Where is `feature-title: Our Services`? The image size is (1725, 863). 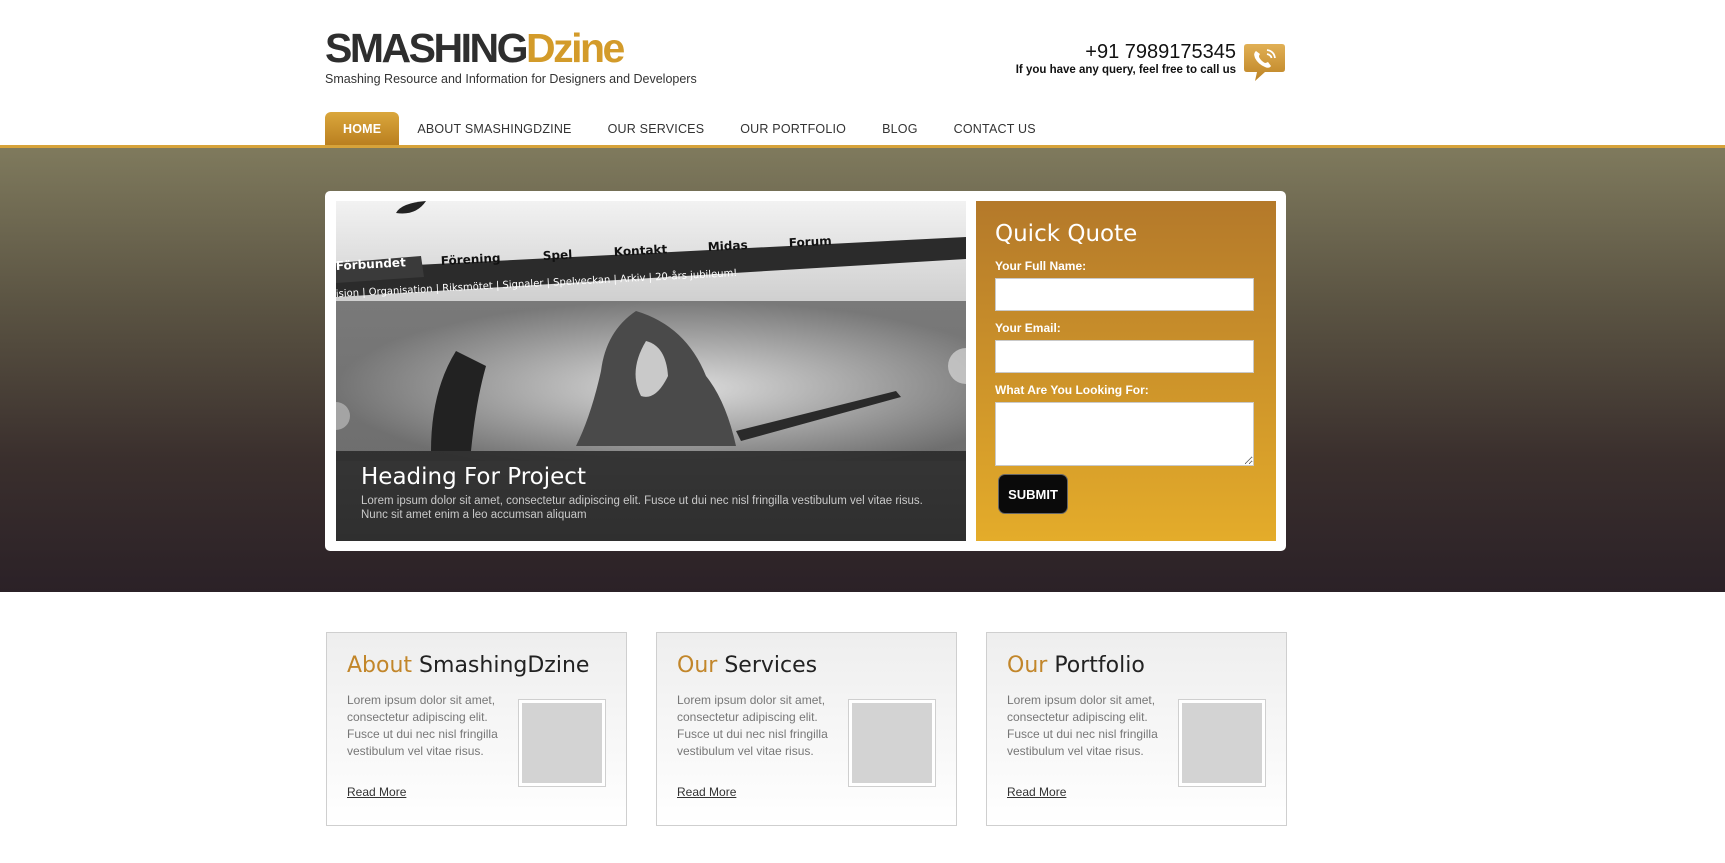
feature-title: Our Services is located at coordinates (806, 665).